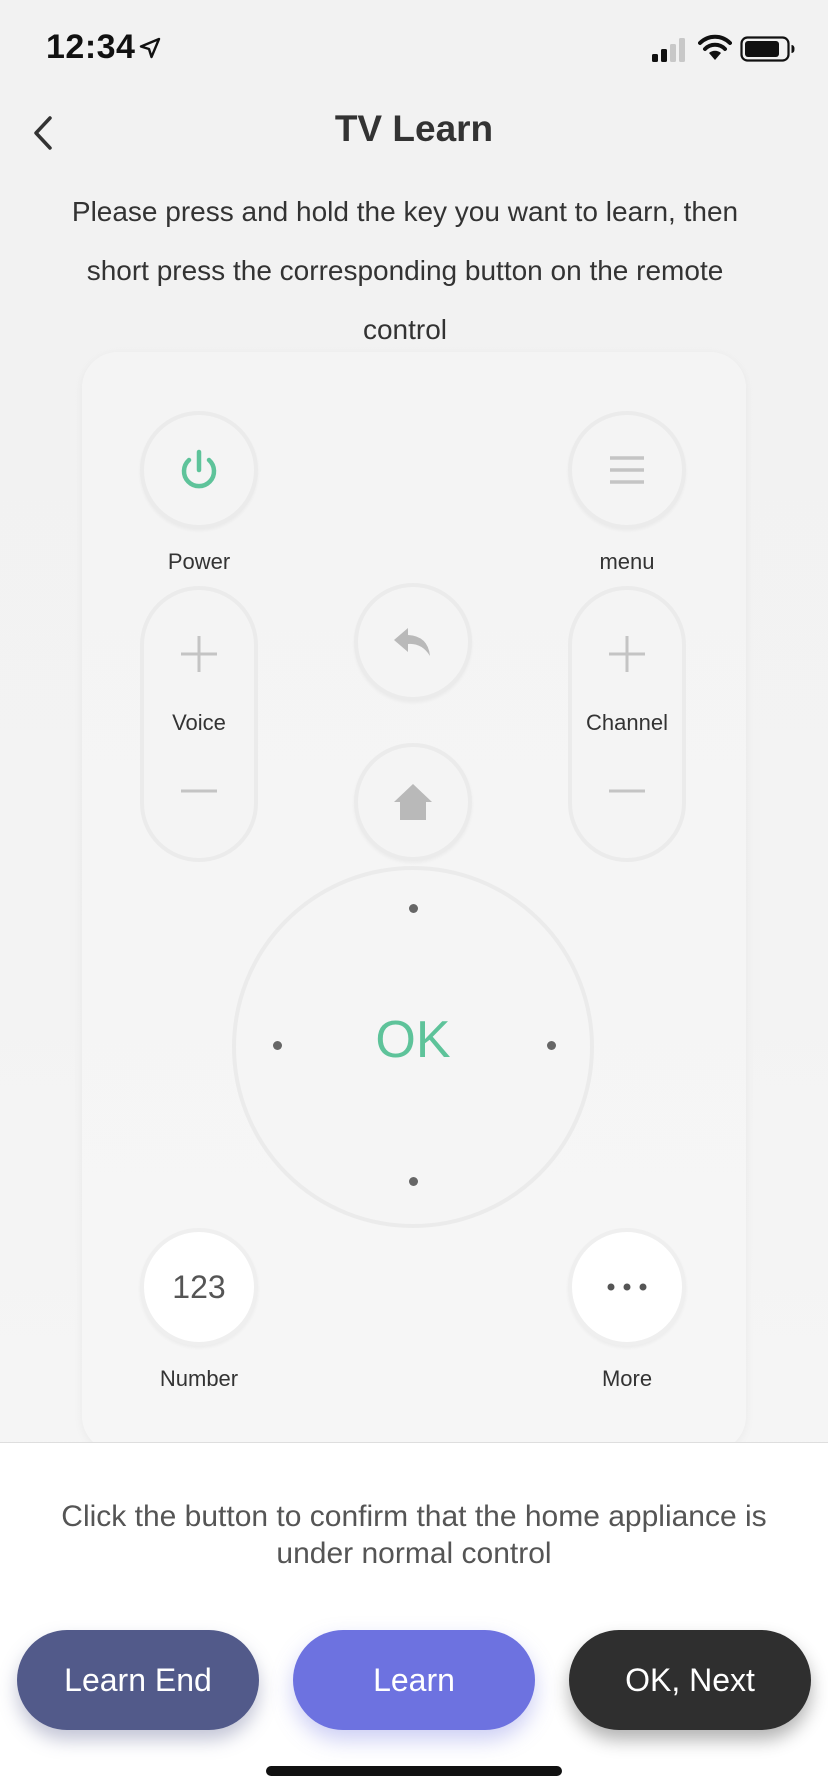 The height and width of the screenshot is (1792, 828). What do you see at coordinates (627, 722) in the screenshot?
I see `channel-label: Channel` at bounding box center [627, 722].